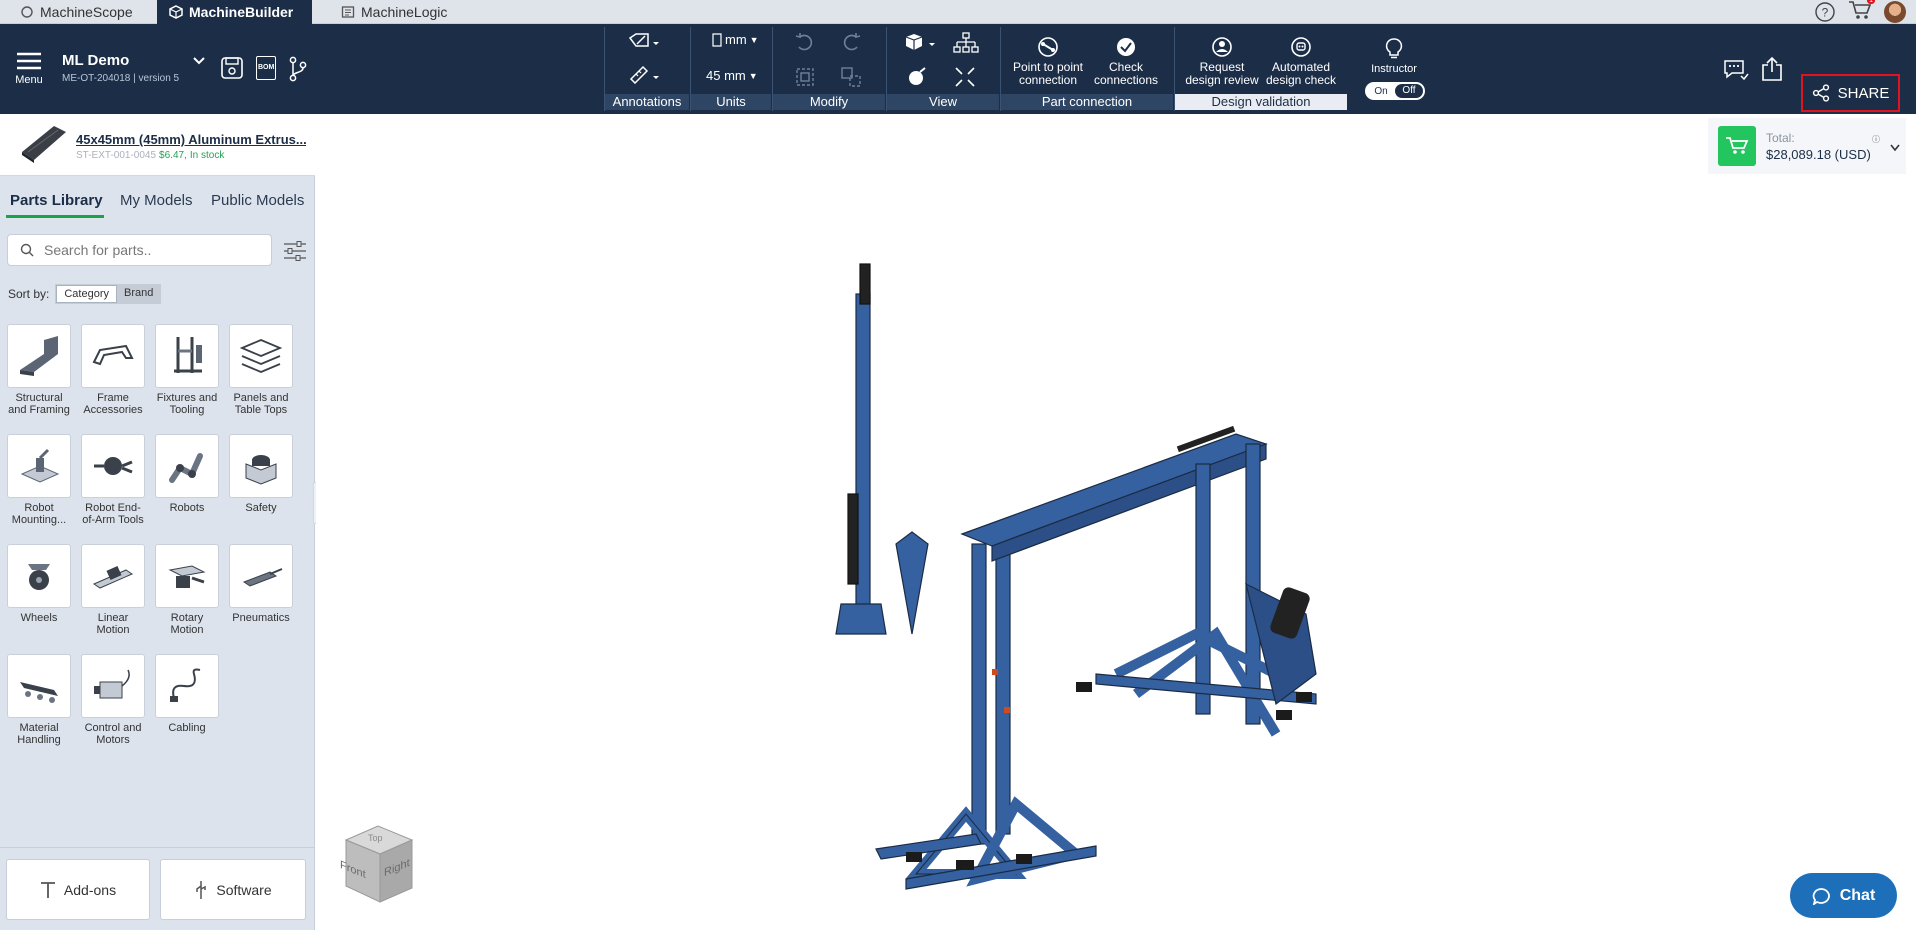 This screenshot has height=930, width=1916. What do you see at coordinates (1807, 146) in the screenshot?
I see `total-price-panel: Total: $28,089.18 (USD) ⓘ` at bounding box center [1807, 146].